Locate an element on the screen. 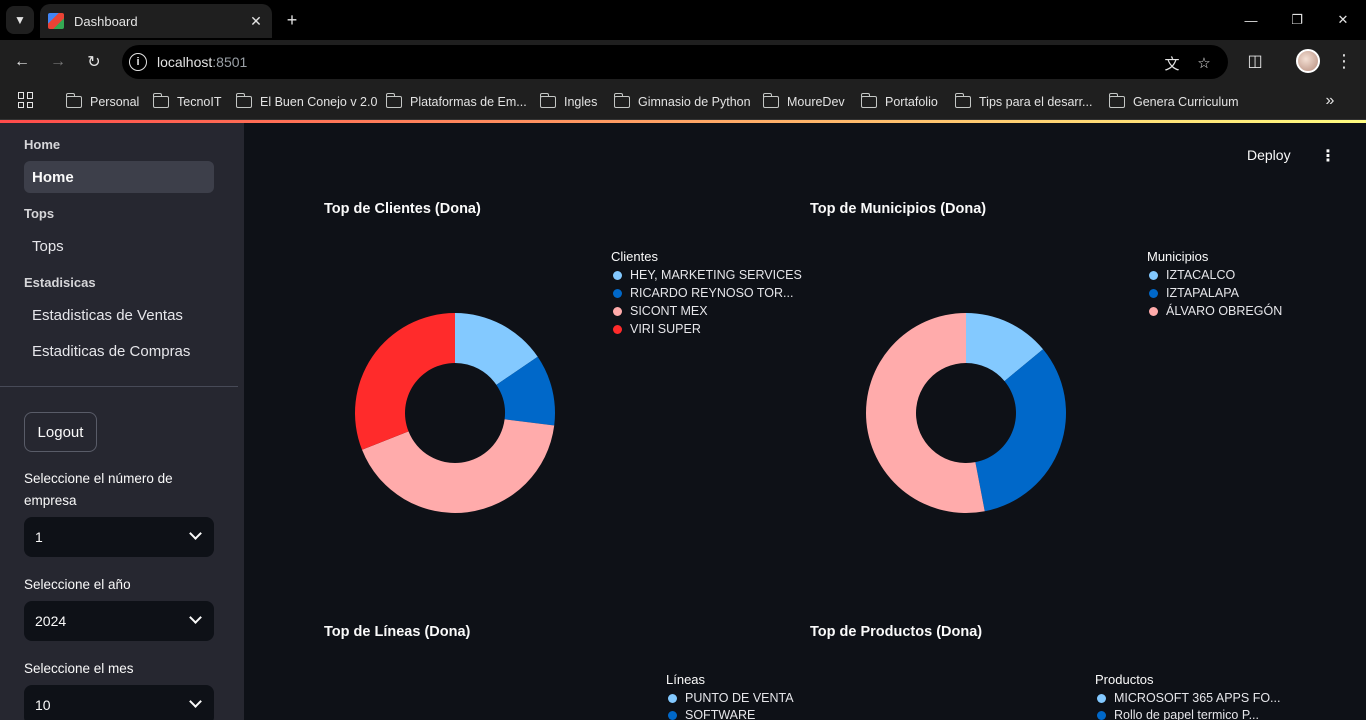 The image size is (1366, 720). legend-item: ÁLVARO OBREGÓN is located at coordinates (1215, 311).